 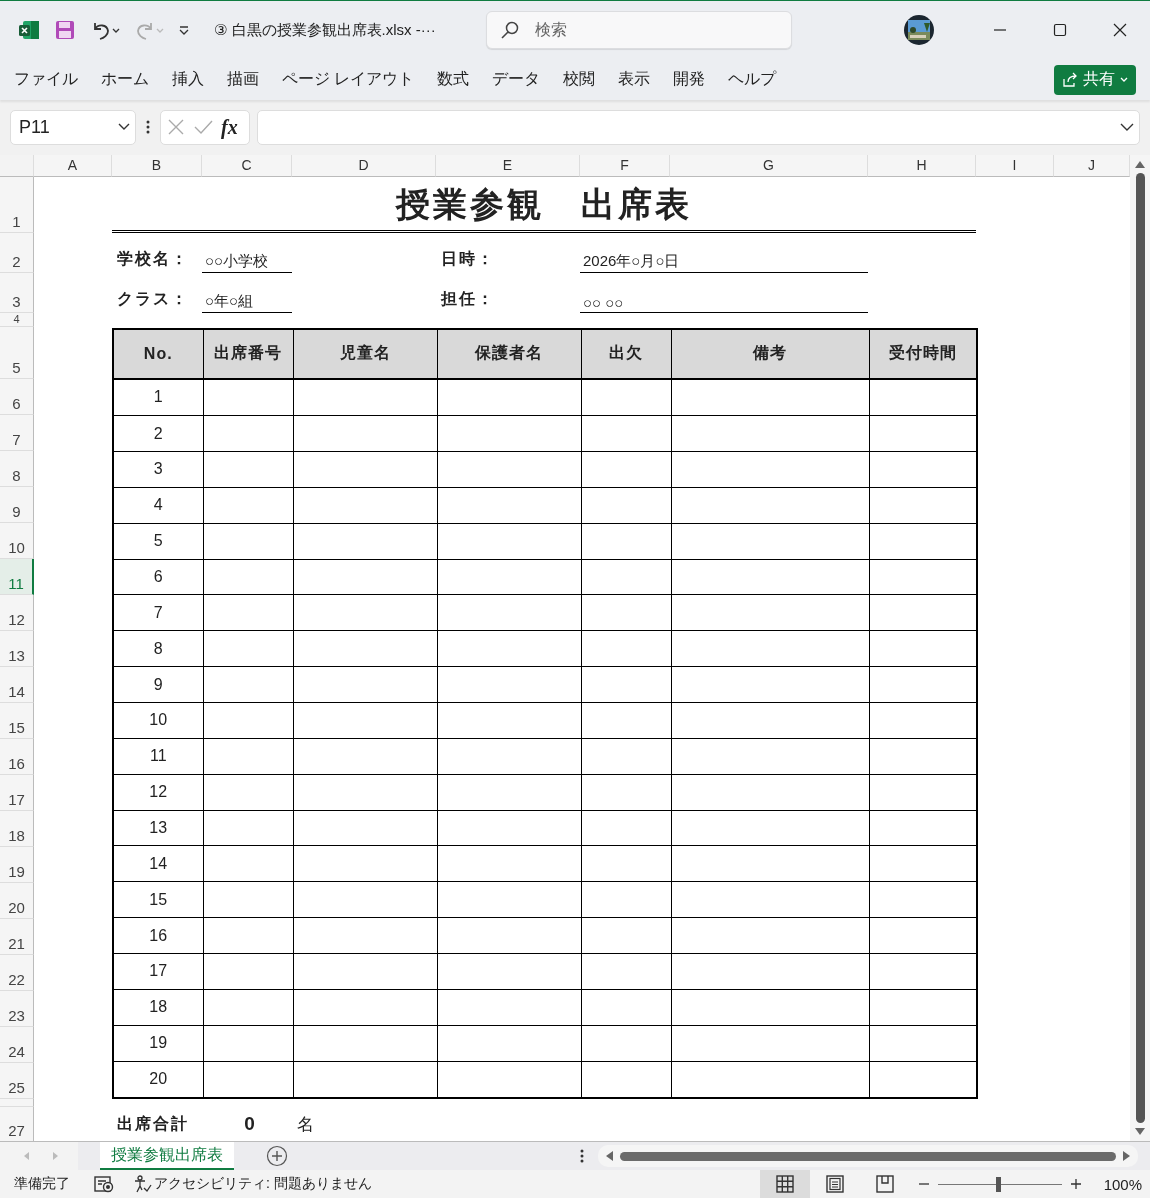 What do you see at coordinates (158, 899) in the screenshot?
I see `table-cell: 15` at bounding box center [158, 899].